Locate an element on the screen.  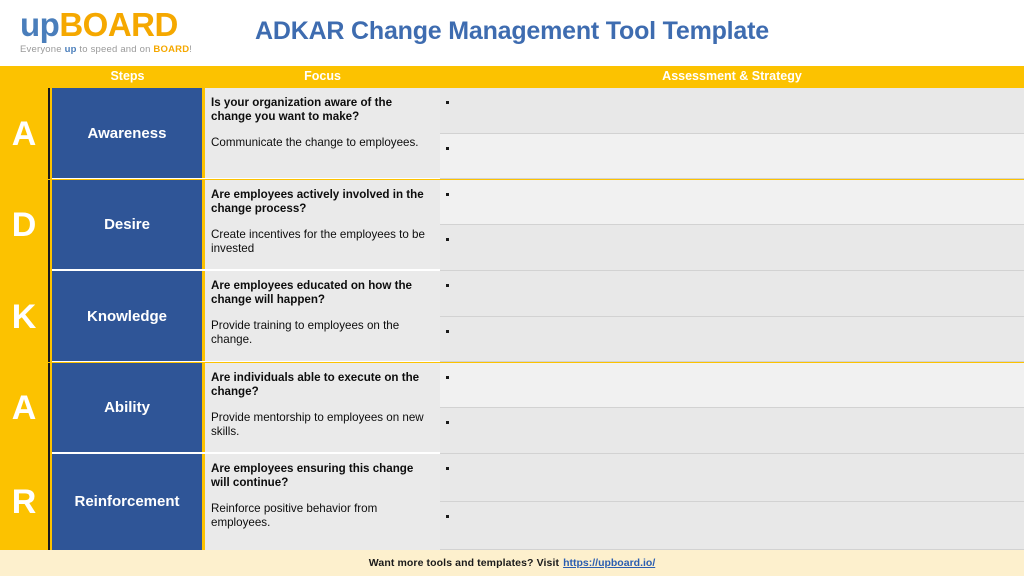
step-name: Ability is located at coordinates (127, 407).